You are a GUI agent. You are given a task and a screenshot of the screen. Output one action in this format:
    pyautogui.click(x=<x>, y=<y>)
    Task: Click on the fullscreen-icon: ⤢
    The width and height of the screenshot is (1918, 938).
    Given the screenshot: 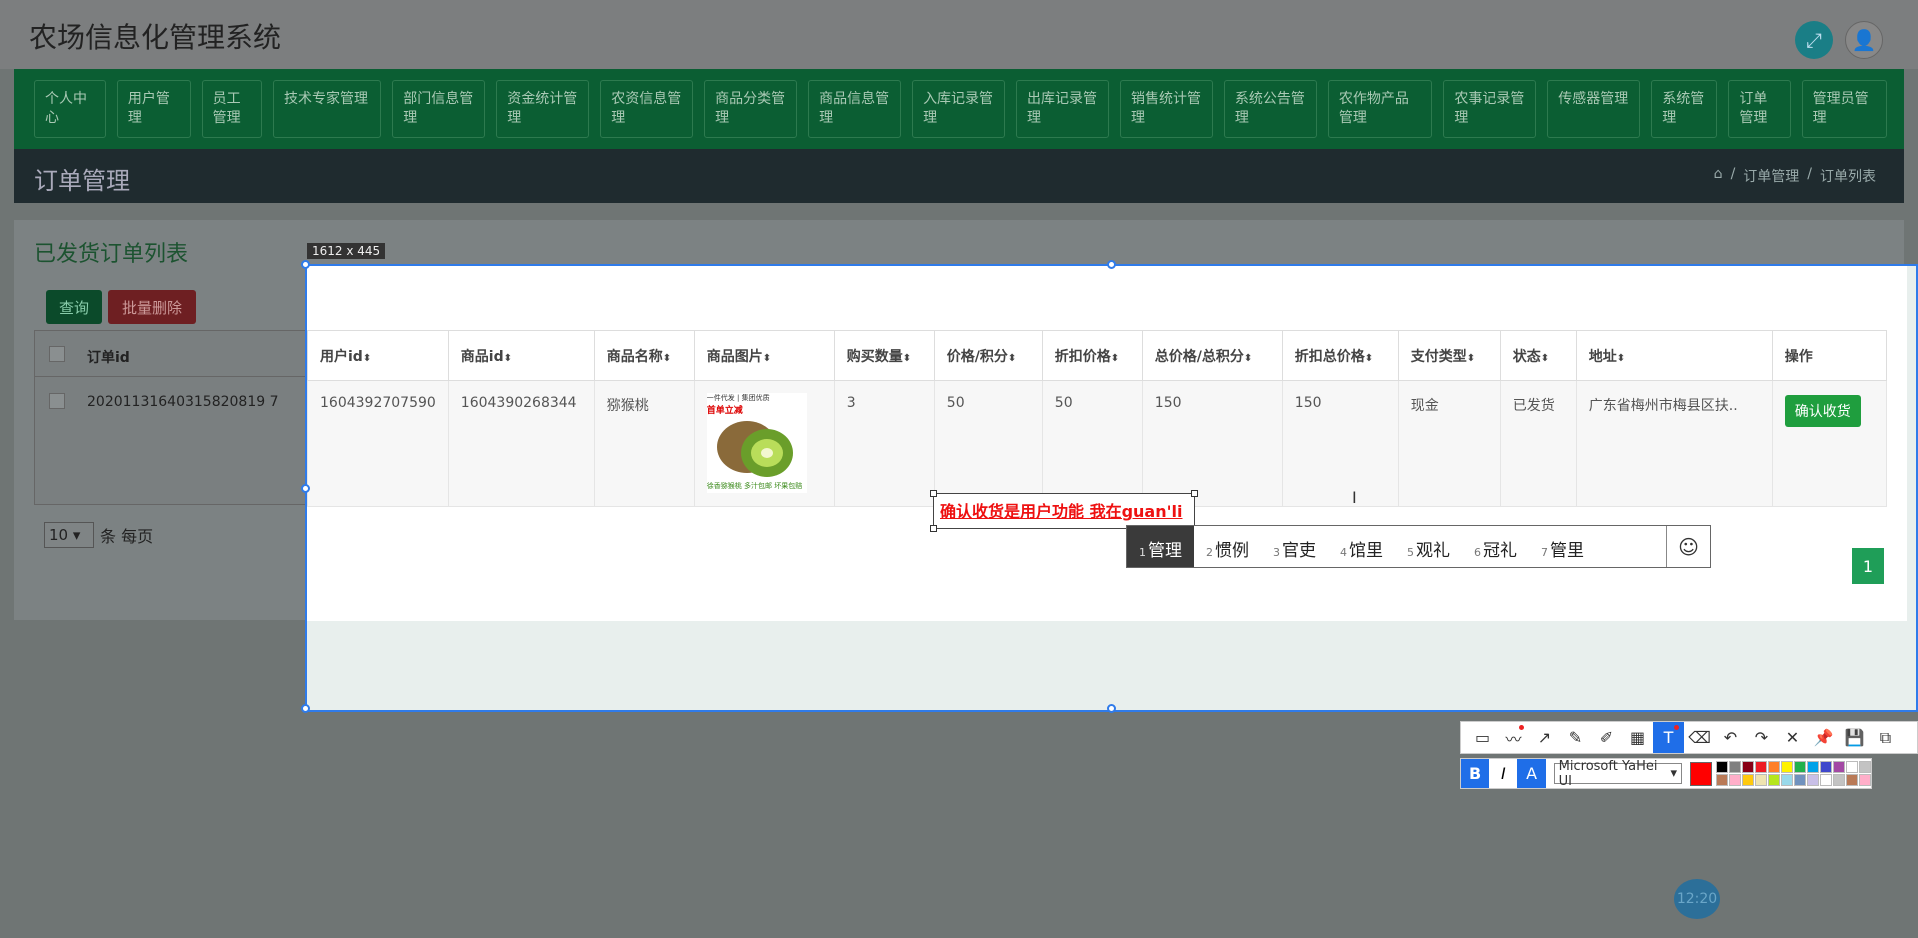 What is the action you would take?
    pyautogui.click(x=1814, y=40)
    